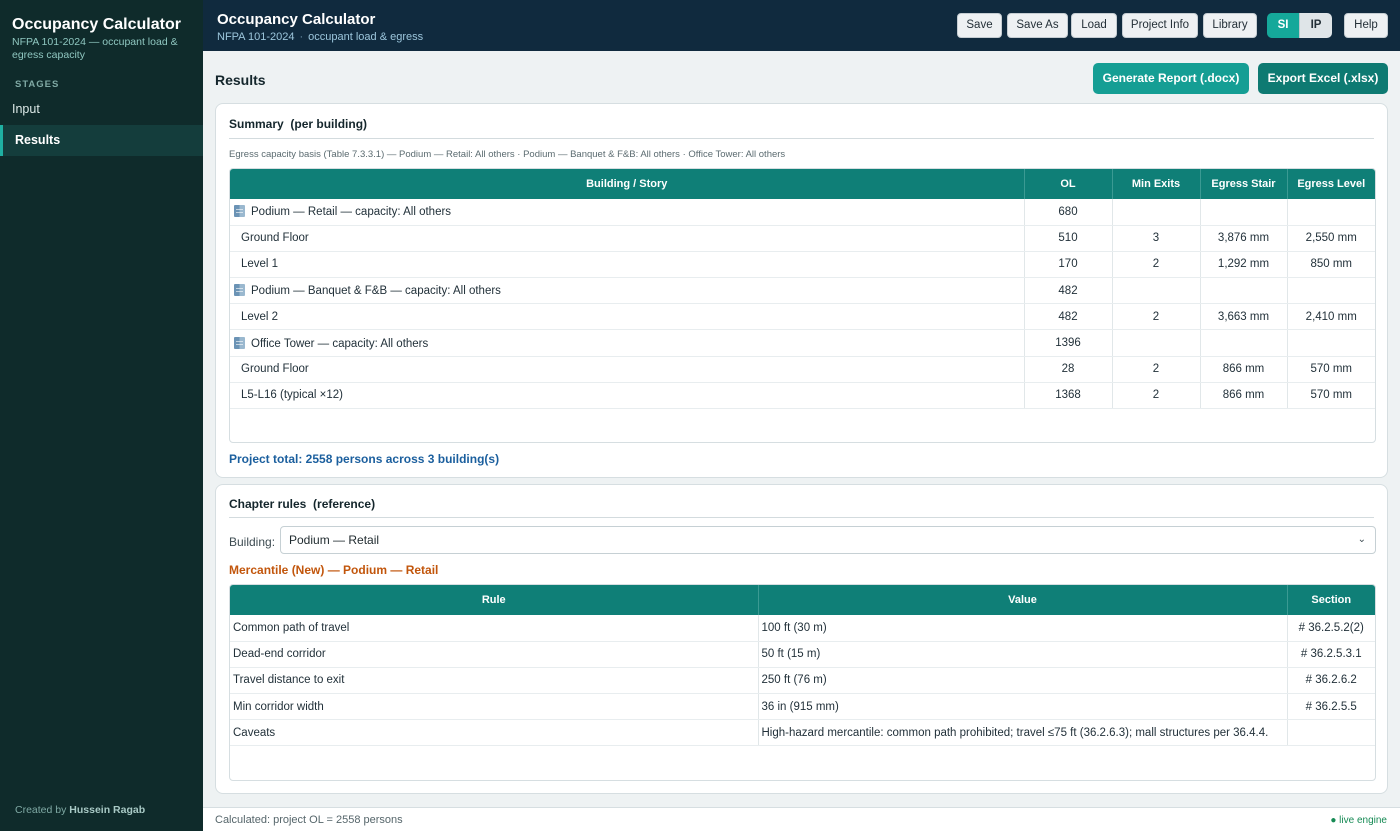 The image size is (1400, 831). What do you see at coordinates (366, 37) in the screenshot?
I see `subtitle-desc: occupant load & egress` at bounding box center [366, 37].